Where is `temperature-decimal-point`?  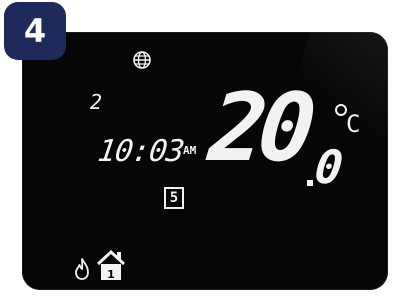 temperature-decimal-point is located at coordinates (310, 183).